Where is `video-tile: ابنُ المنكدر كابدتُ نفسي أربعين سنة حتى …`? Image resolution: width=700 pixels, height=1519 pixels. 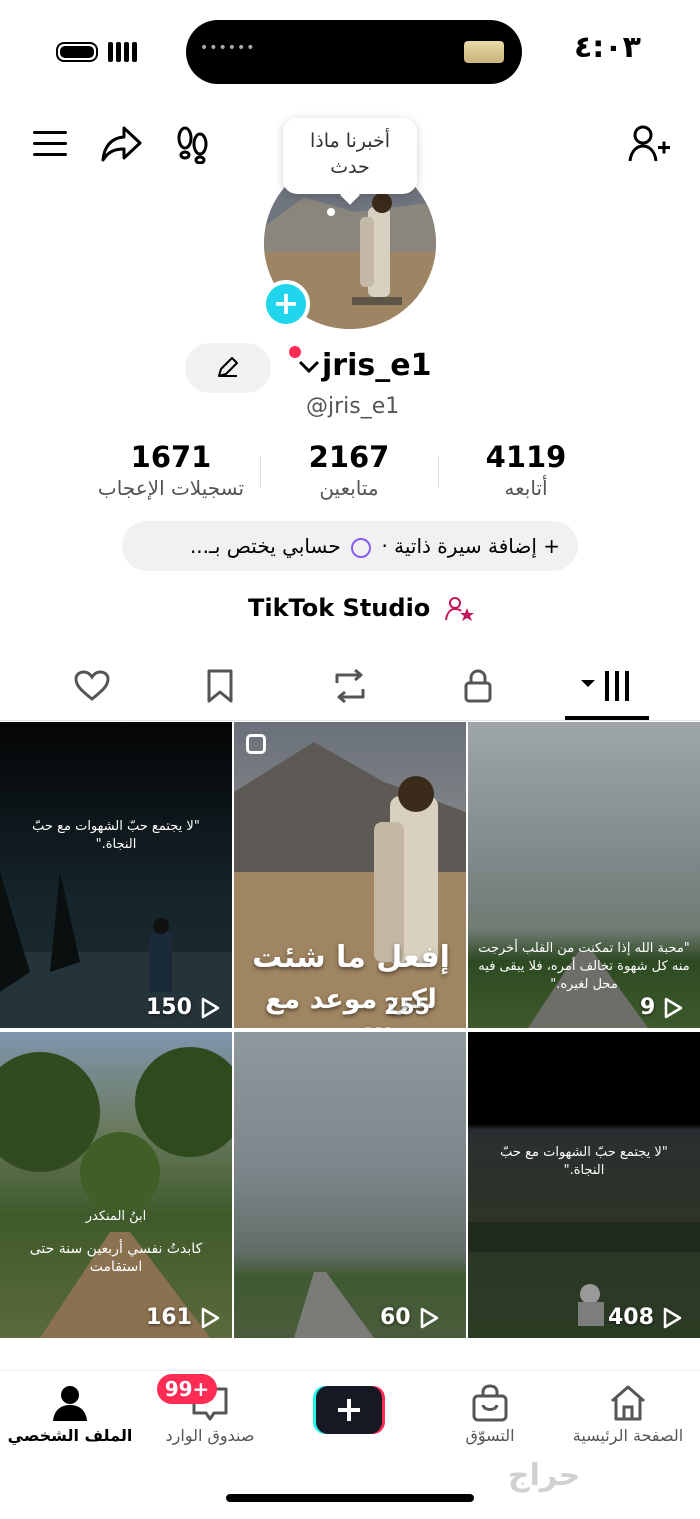
video-tile: ابنُ المنكدر كابدتُ نفسي أربعين سنة حتى … is located at coordinates (116, 1185).